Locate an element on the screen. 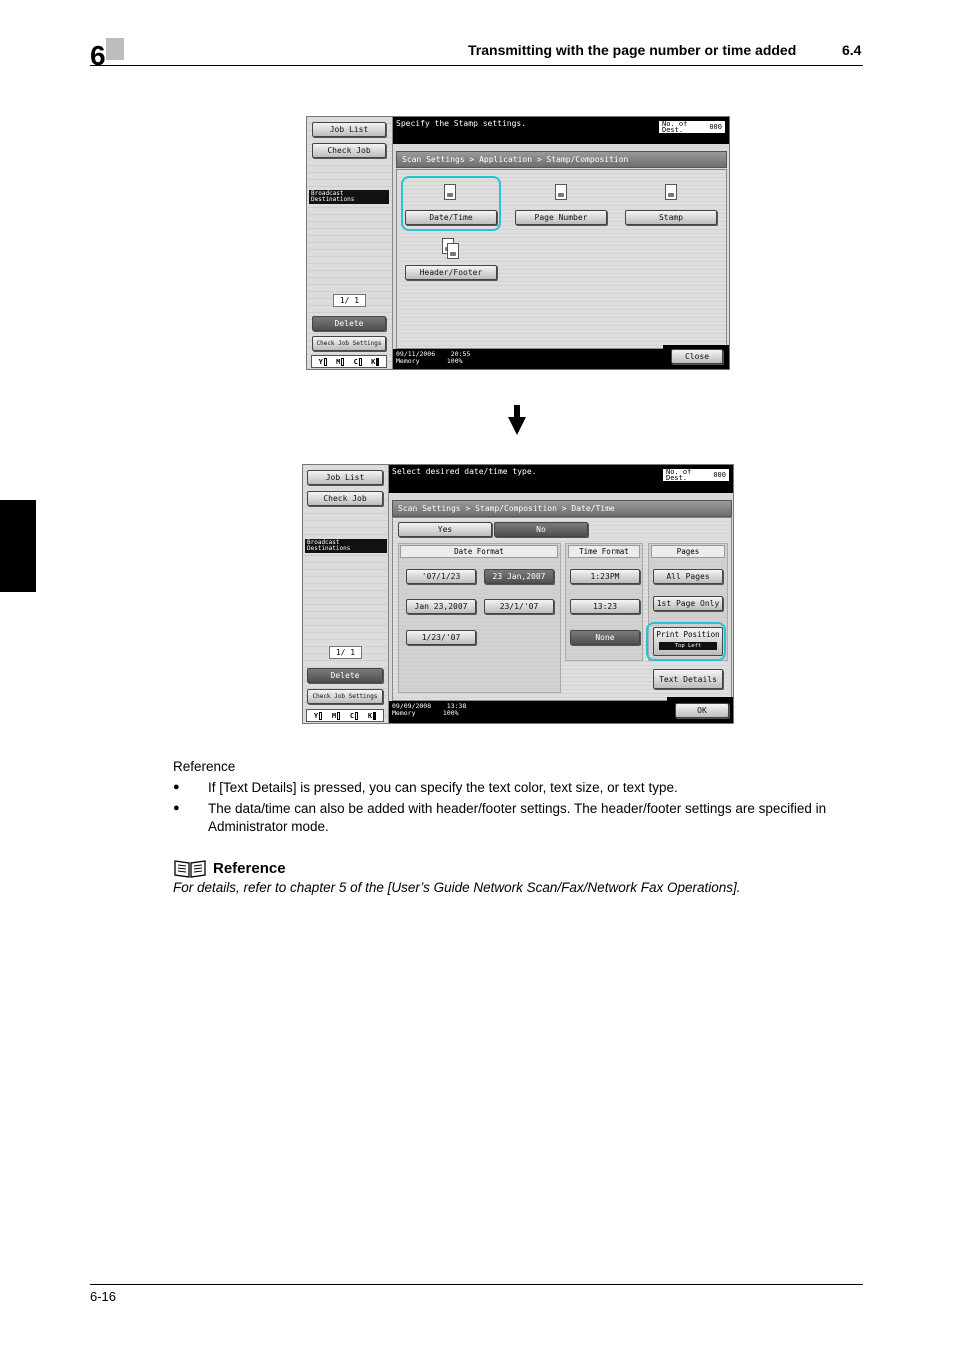  print-position-button: Print Position Top Left is located at coordinates (688, 641).